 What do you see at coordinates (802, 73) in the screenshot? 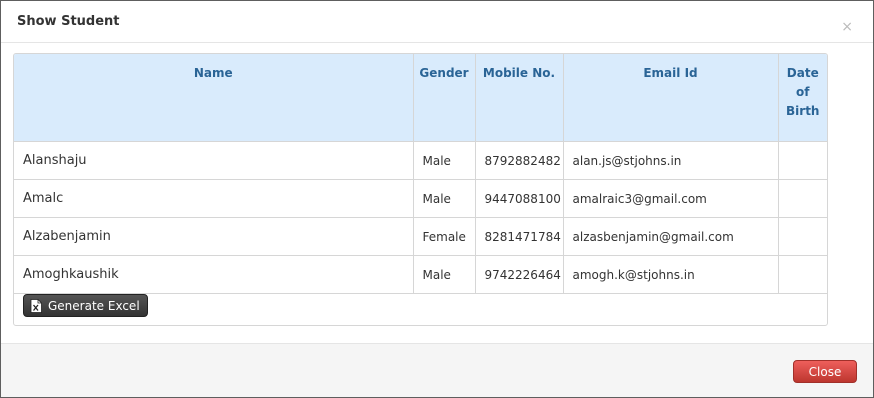
I see `dob-header-line: Date` at bounding box center [802, 73].